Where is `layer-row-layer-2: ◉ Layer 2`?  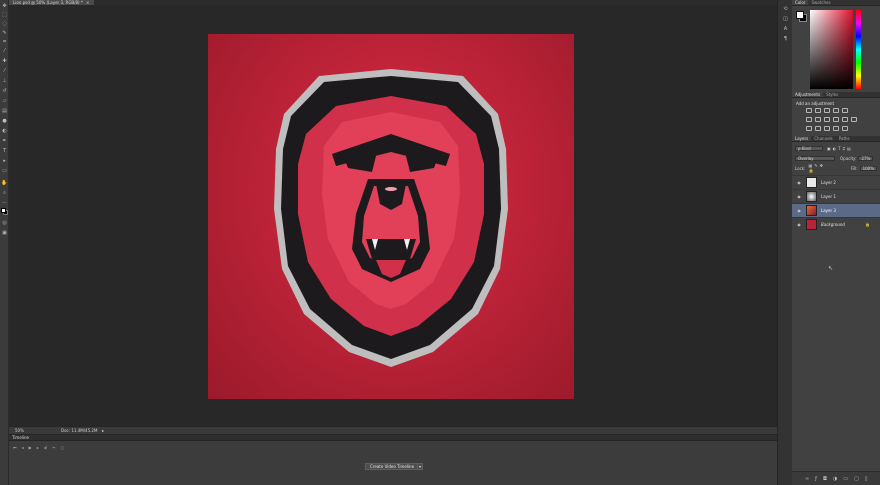
layer-row-layer-2: ◉ Layer 2 is located at coordinates (836, 182).